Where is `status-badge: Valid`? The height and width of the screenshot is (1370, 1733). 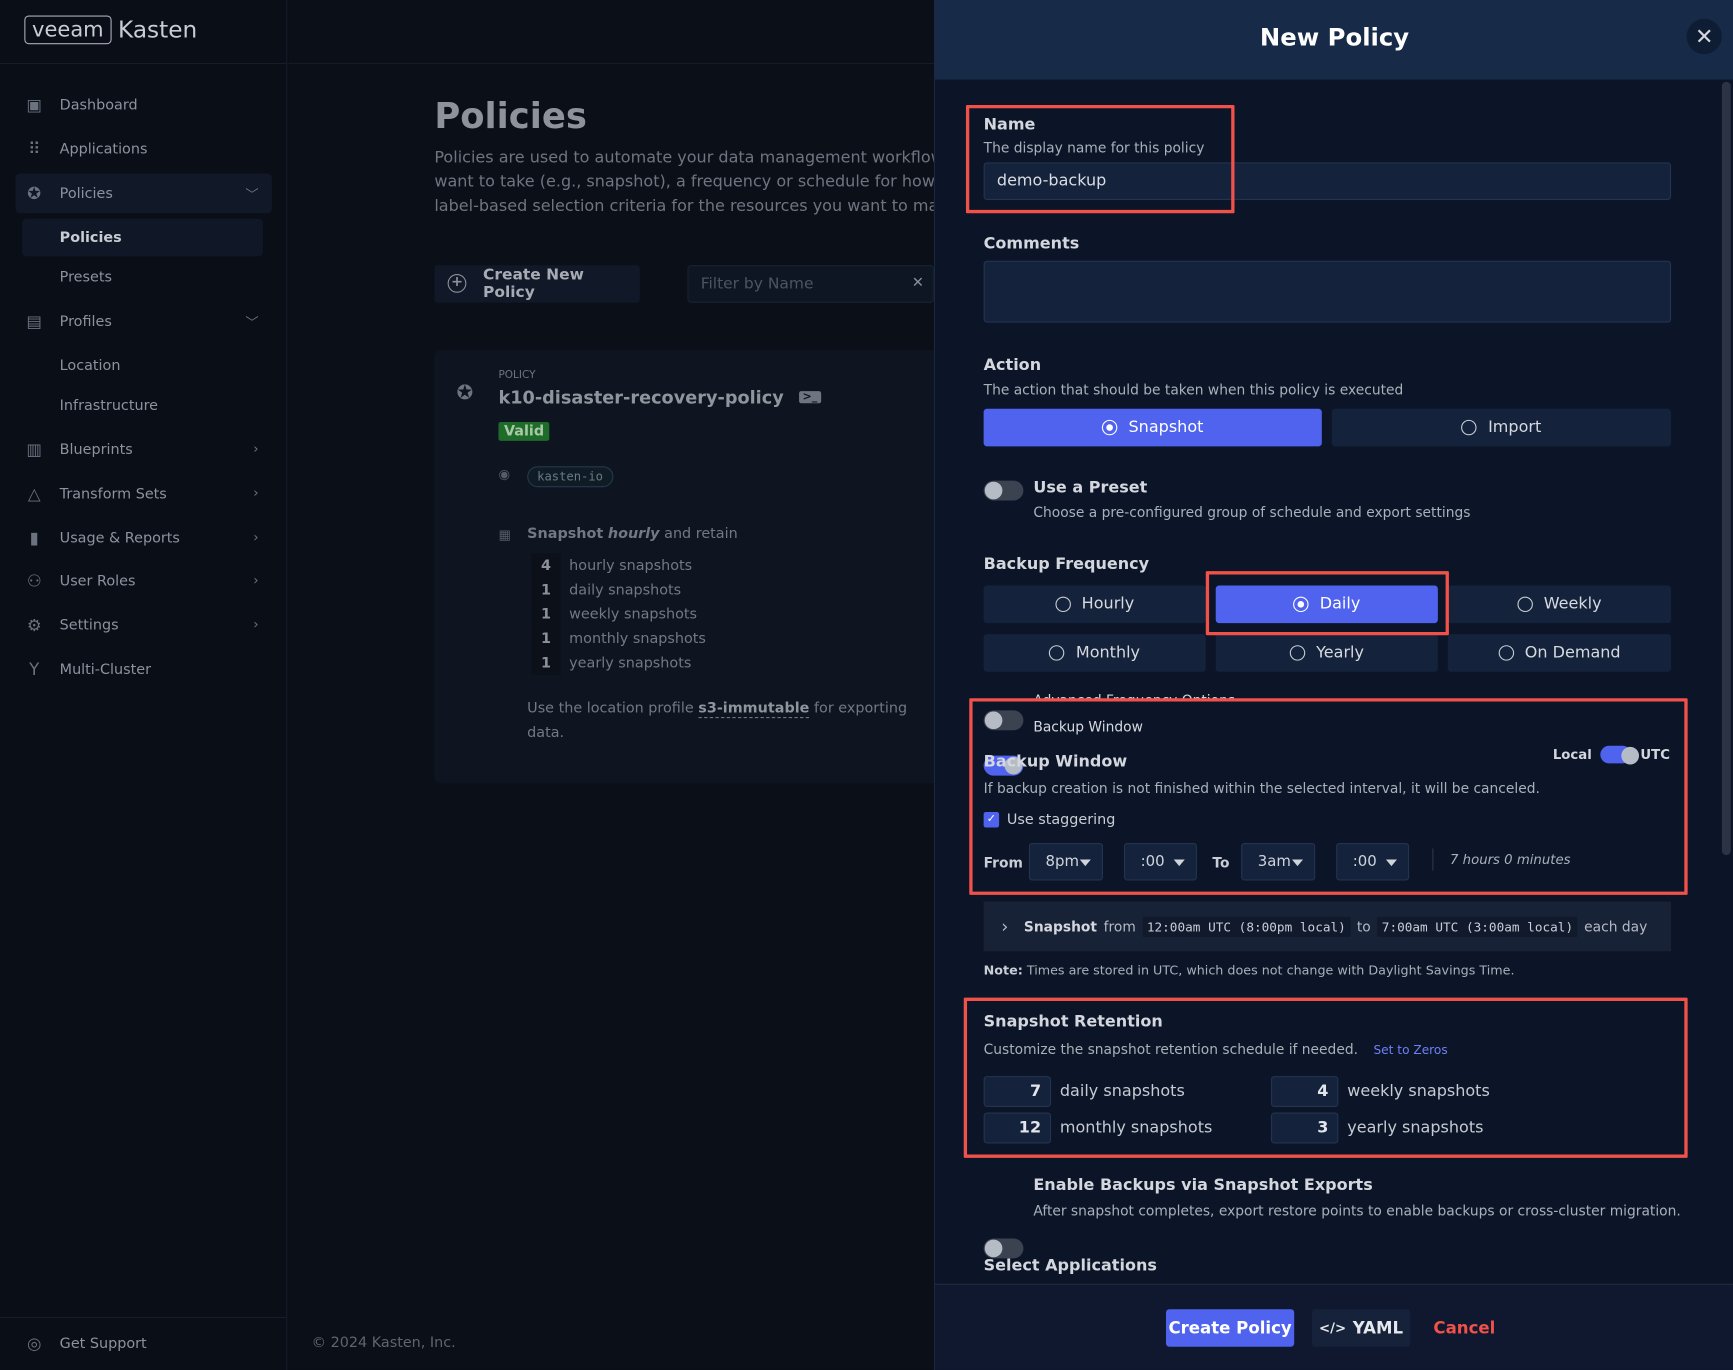
status-badge: Valid is located at coordinates (524, 431).